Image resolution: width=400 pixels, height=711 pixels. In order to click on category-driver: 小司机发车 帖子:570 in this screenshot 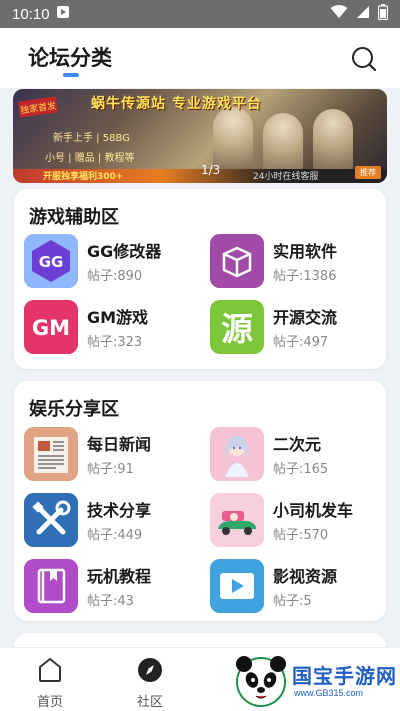, I will do `click(295, 521)`.